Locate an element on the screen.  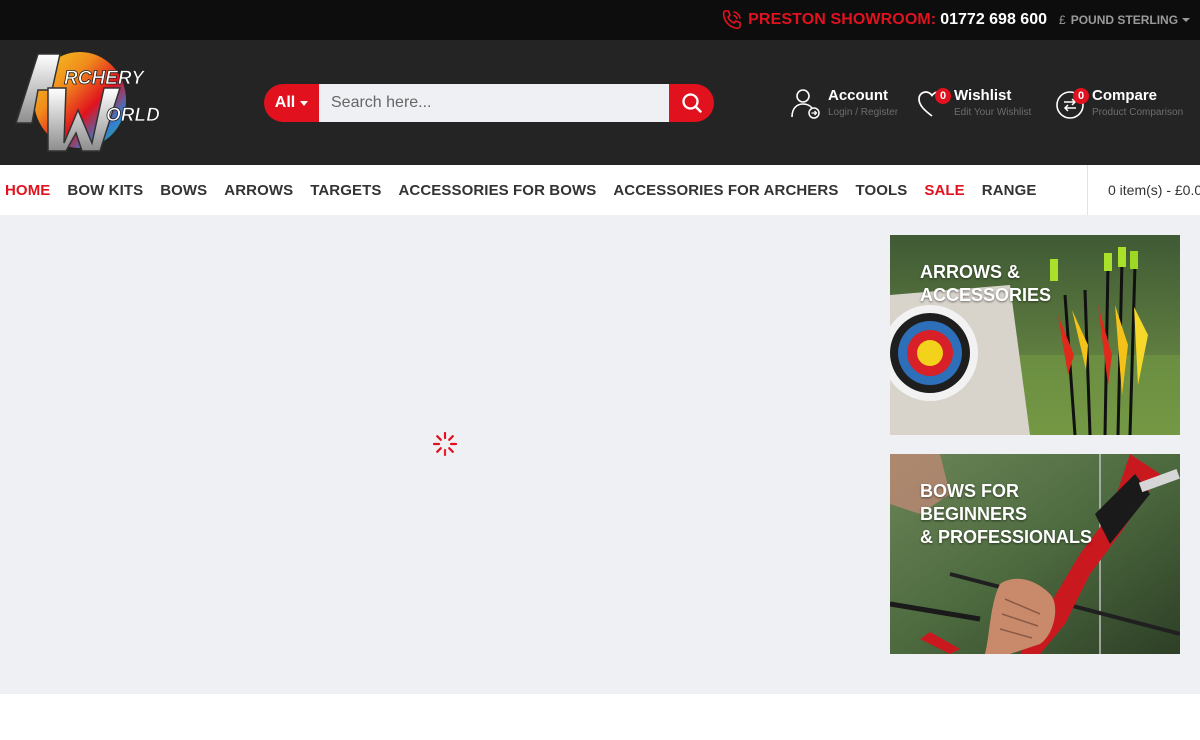
nav-item-accessories-for-bows: ACCESSORIES FOR BOWS is located at coordinates (497, 190).